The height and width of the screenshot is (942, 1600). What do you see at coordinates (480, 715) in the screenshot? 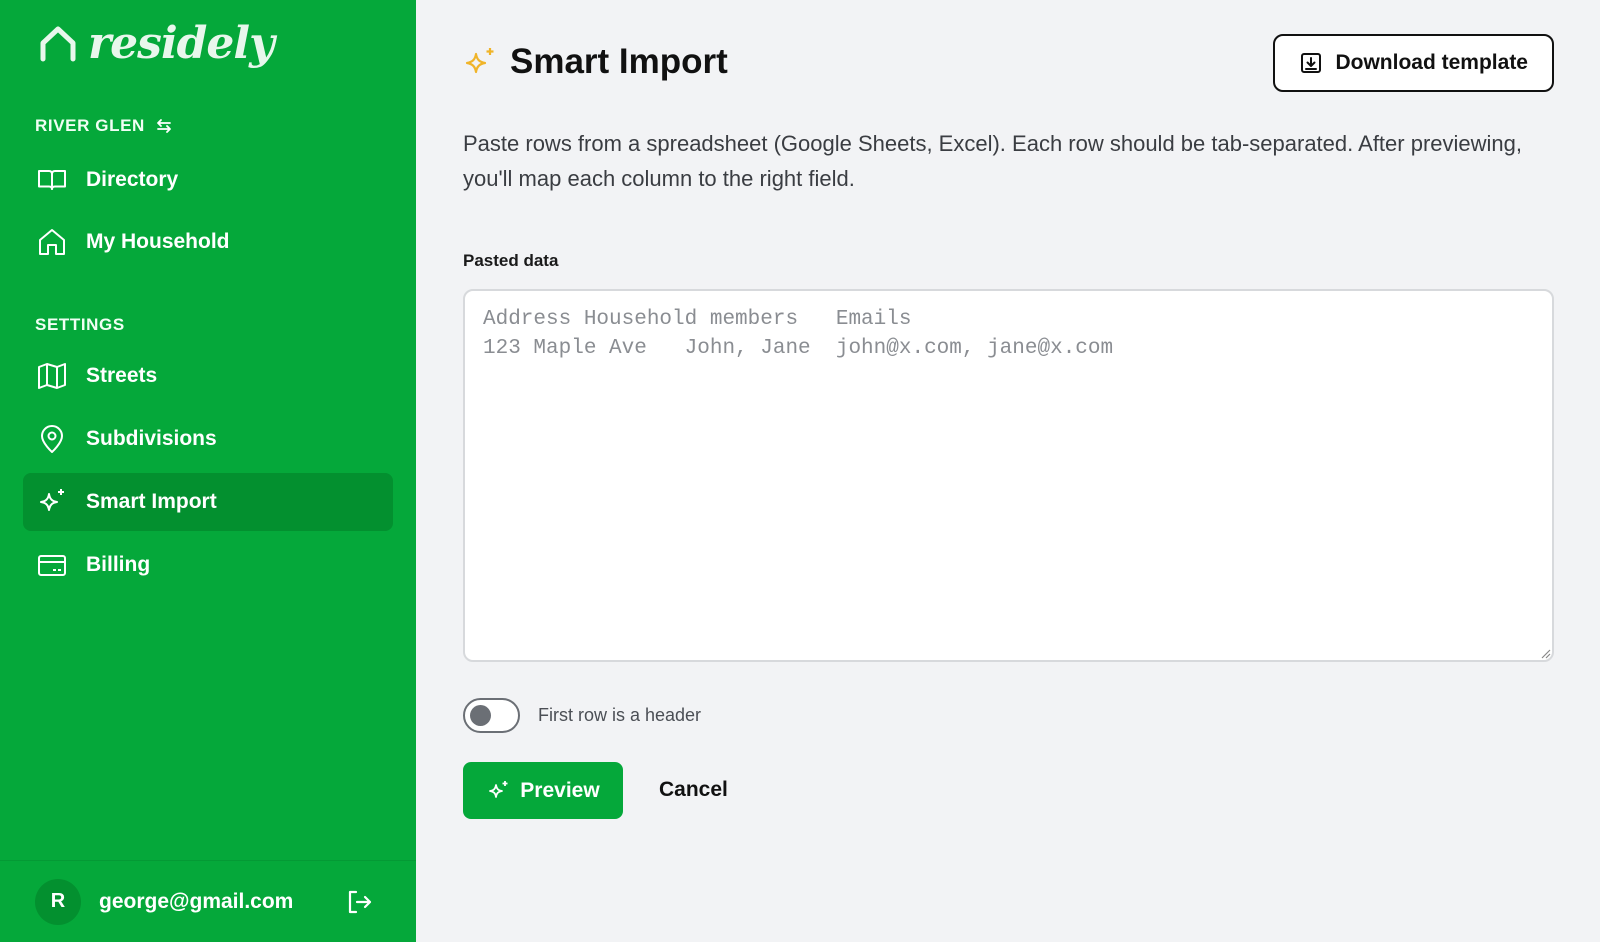
I see `toggle-knob` at bounding box center [480, 715].